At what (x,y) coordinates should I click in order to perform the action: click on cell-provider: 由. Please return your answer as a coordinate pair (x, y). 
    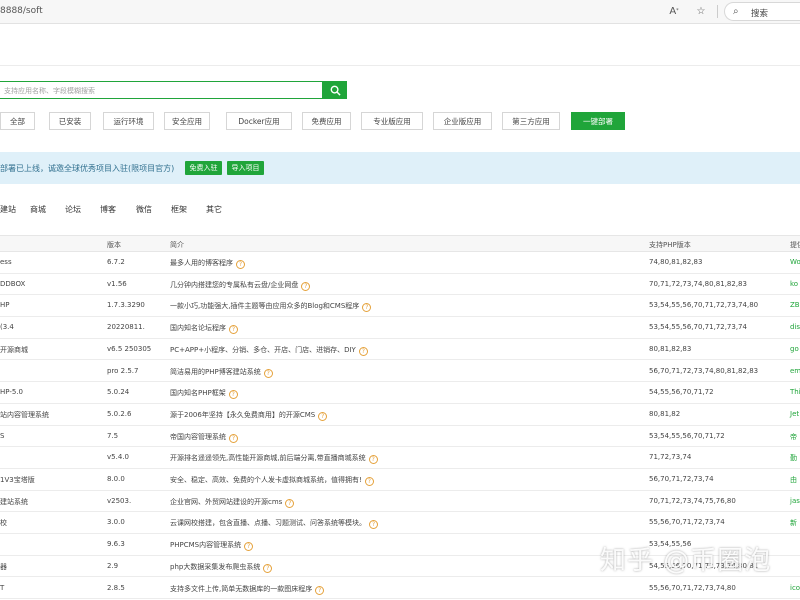
    Looking at the image, I should click on (793, 480).